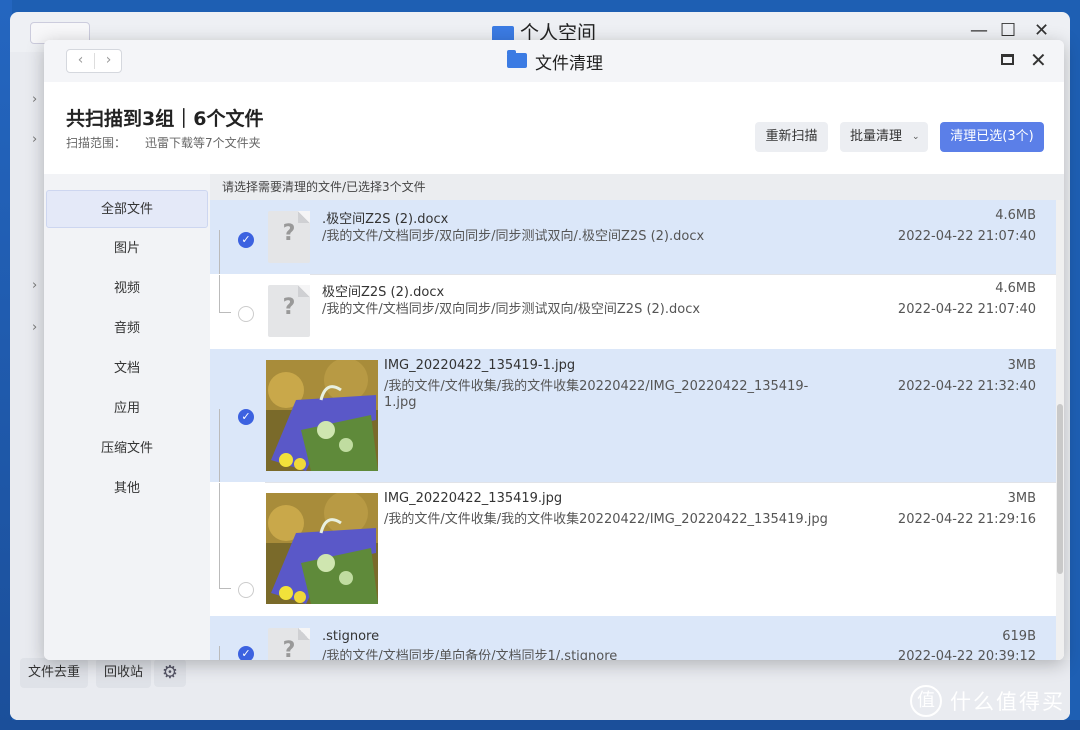 This screenshot has width=1080, height=730. I want to click on dedupe-button: 文件去重, so click(54, 673).